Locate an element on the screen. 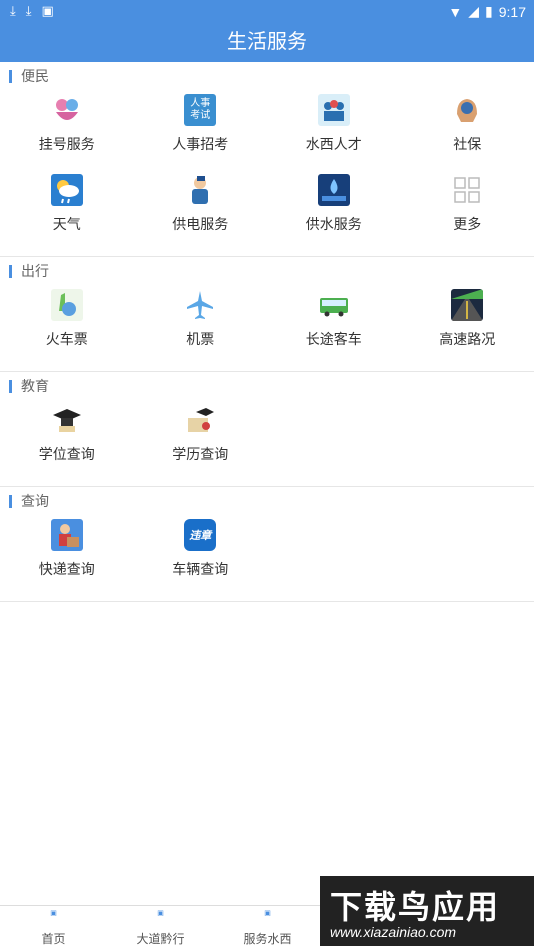 The width and height of the screenshot is (534, 950). service-icon: ▣ is located at coordinates (267, 913).